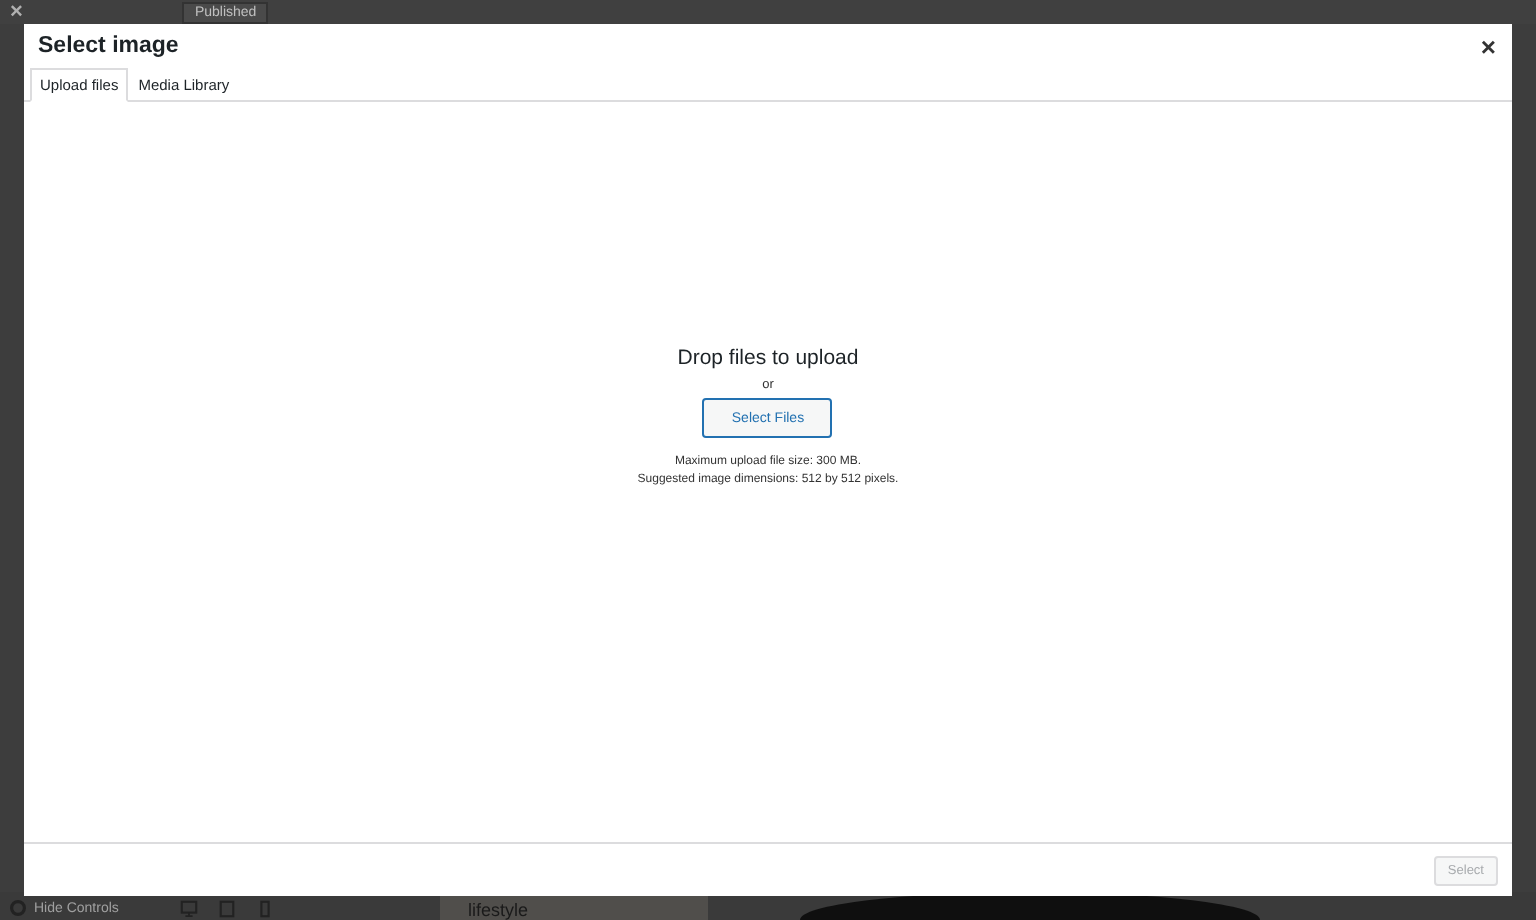  I want to click on phone-icon, so click(265, 908).